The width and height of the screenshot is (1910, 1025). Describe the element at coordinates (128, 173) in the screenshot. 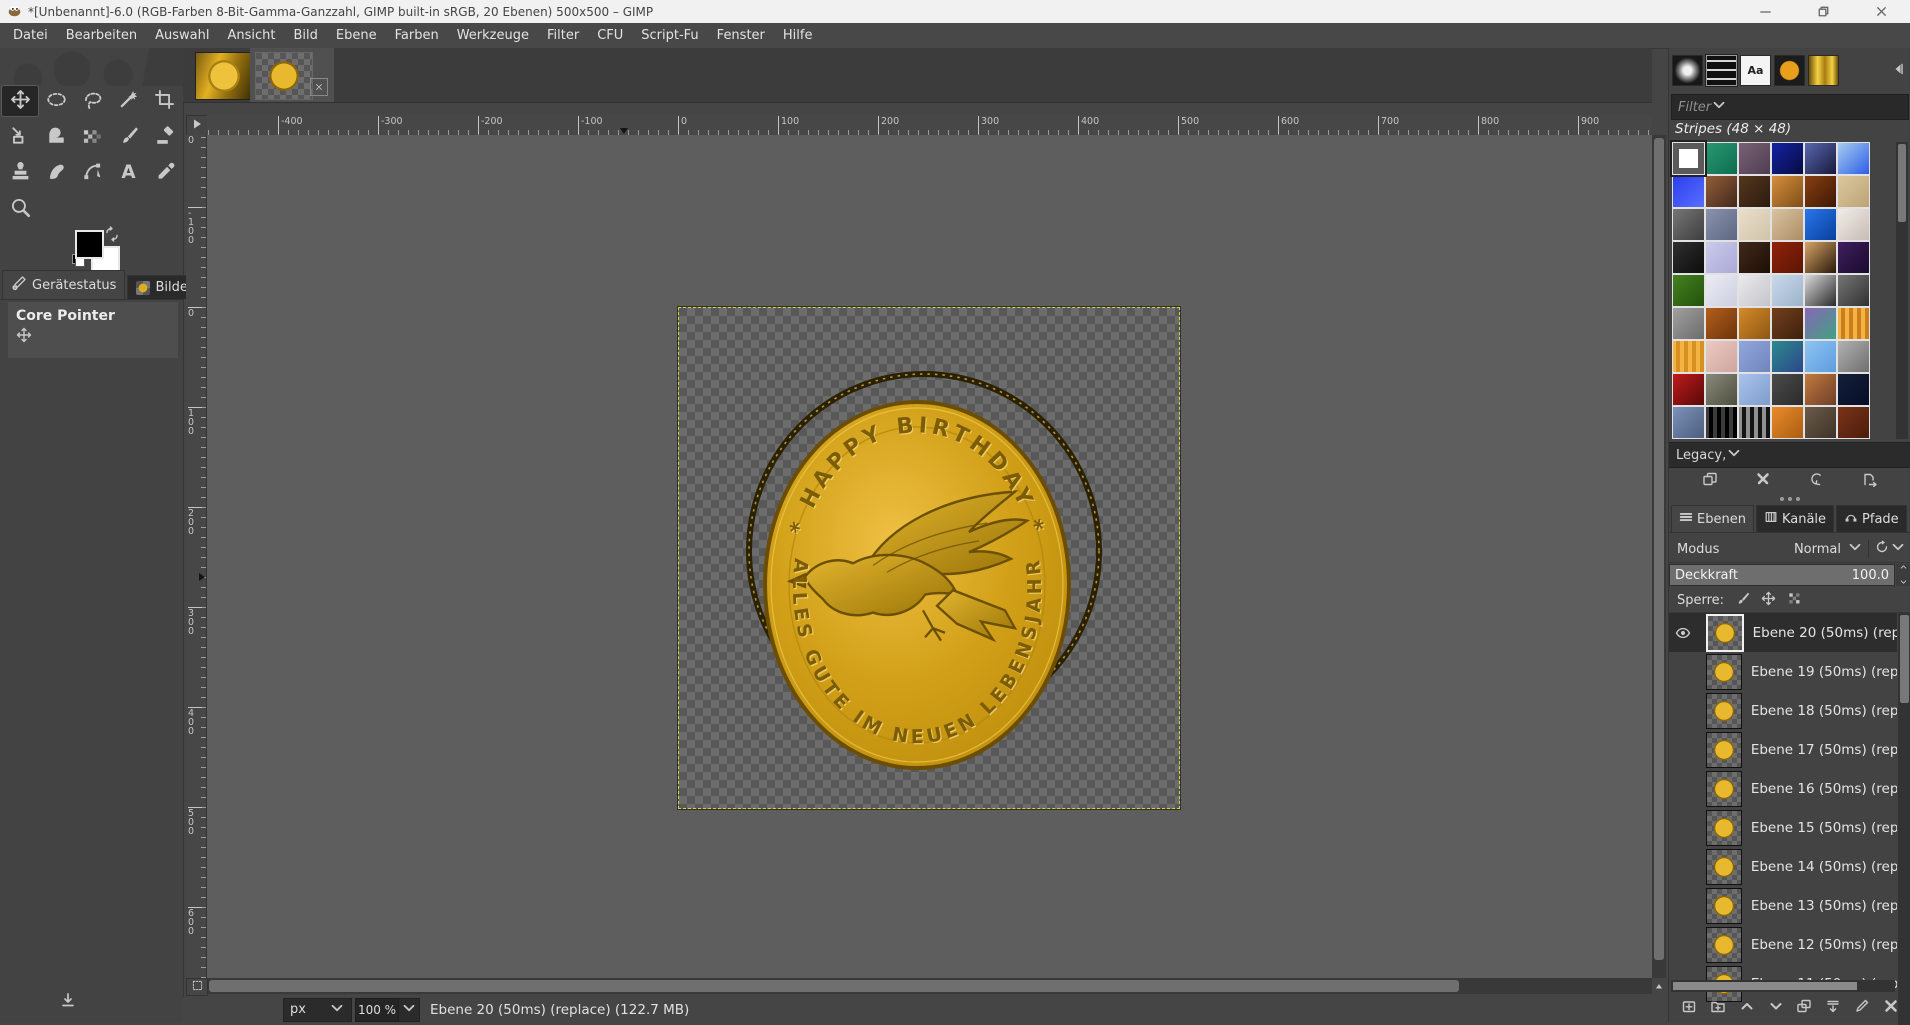

I see `tool-text: A` at that location.